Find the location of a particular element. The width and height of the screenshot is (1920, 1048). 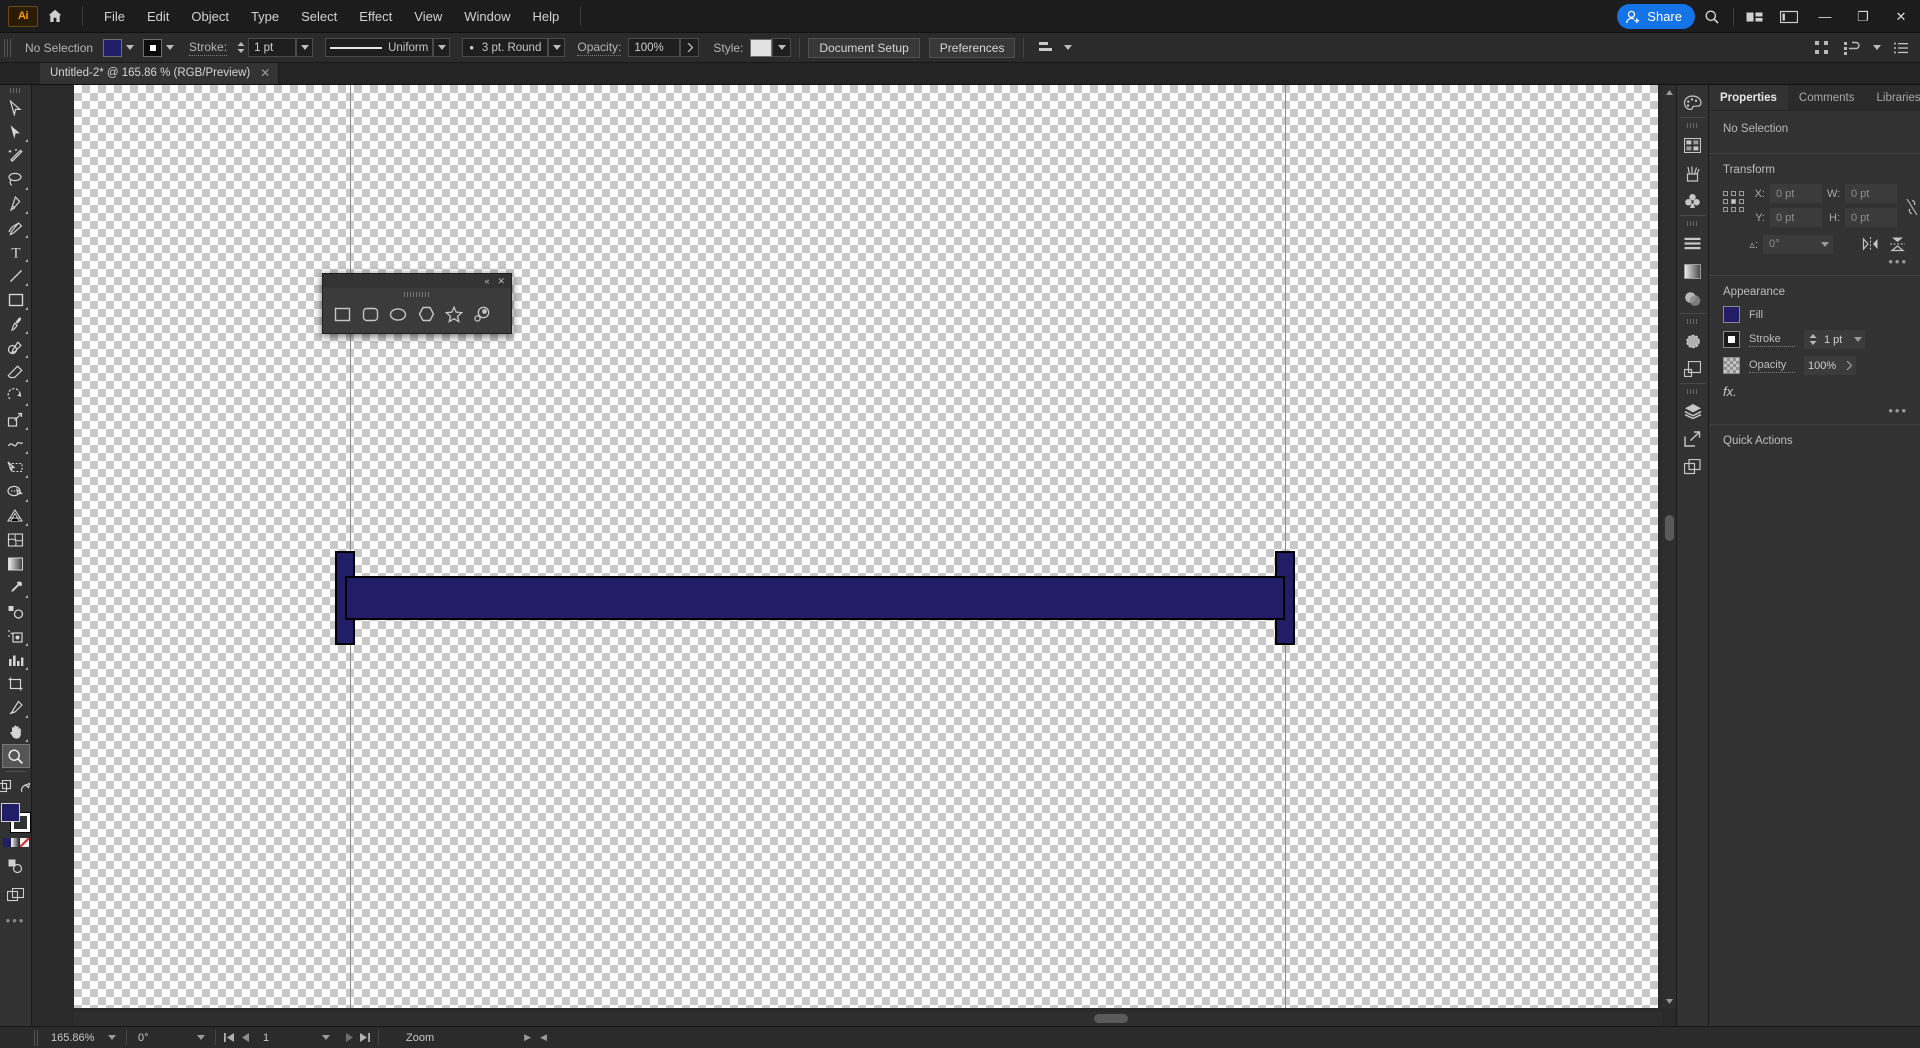

menu-window: Window is located at coordinates (487, 16).